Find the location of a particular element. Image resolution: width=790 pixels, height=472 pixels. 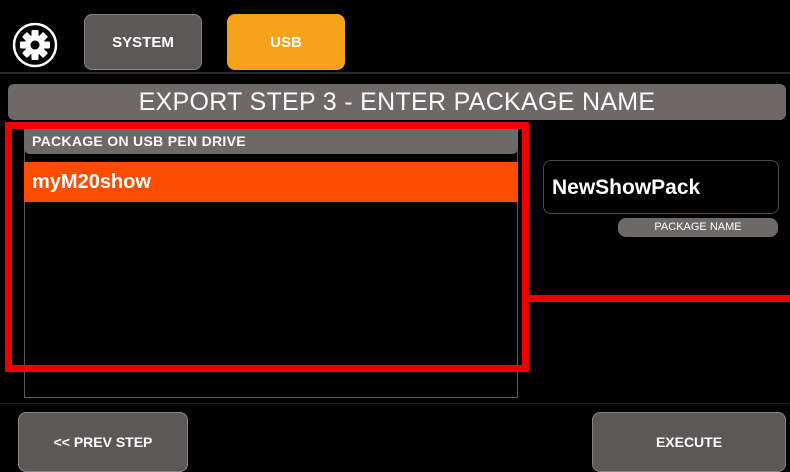

gear-icon is located at coordinates (35, 45).